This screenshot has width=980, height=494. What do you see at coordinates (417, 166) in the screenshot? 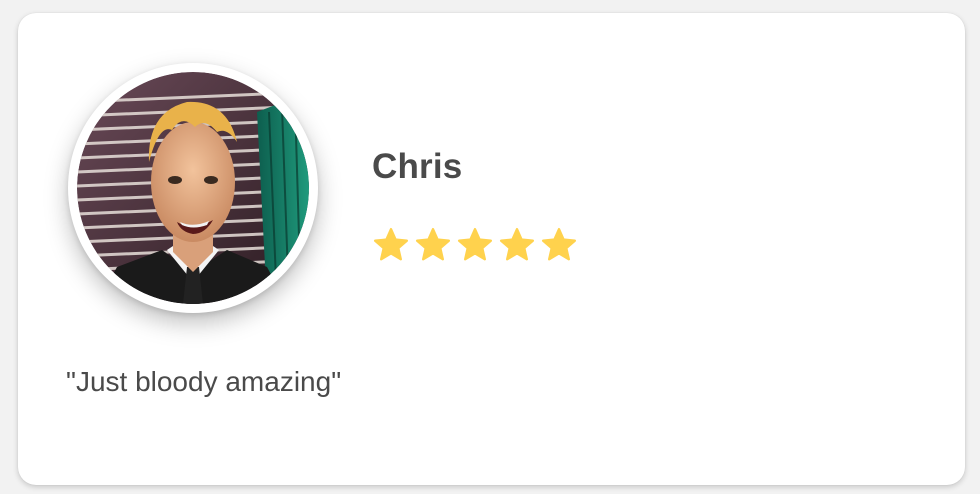
I see `reviewer-name: Chris` at bounding box center [417, 166].